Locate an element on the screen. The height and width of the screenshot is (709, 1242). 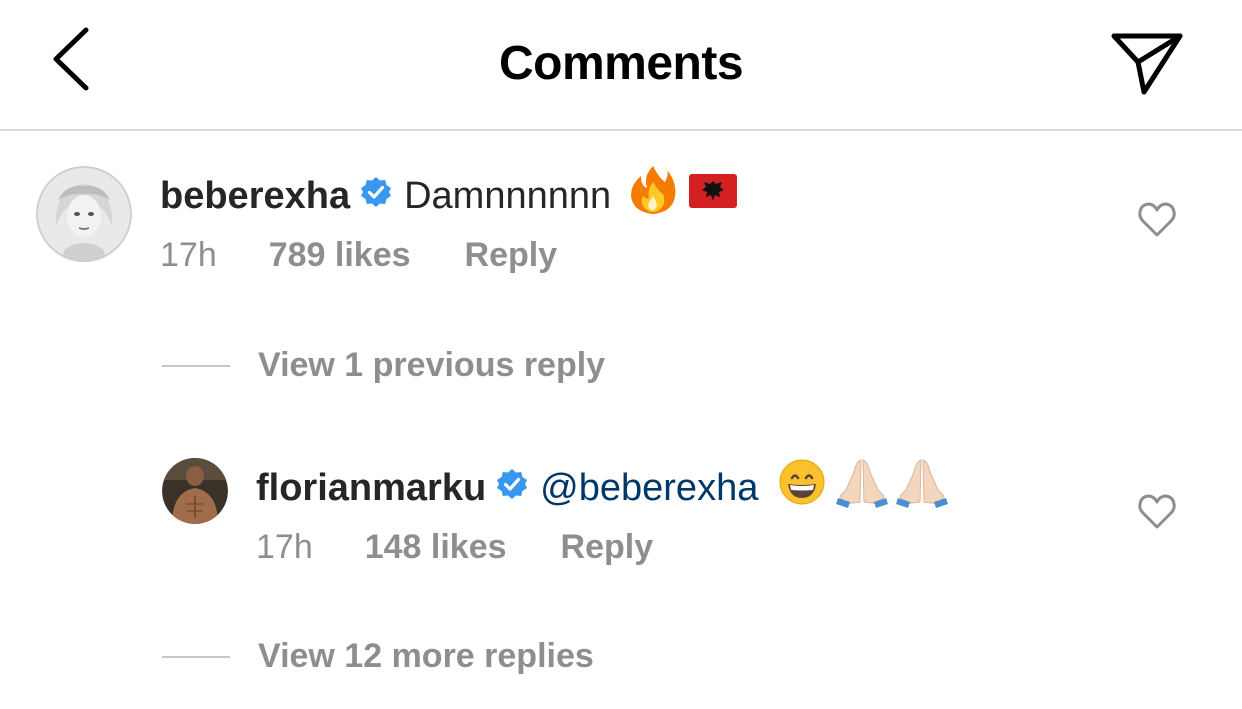
fire-emoji-icon is located at coordinates (653, 196).